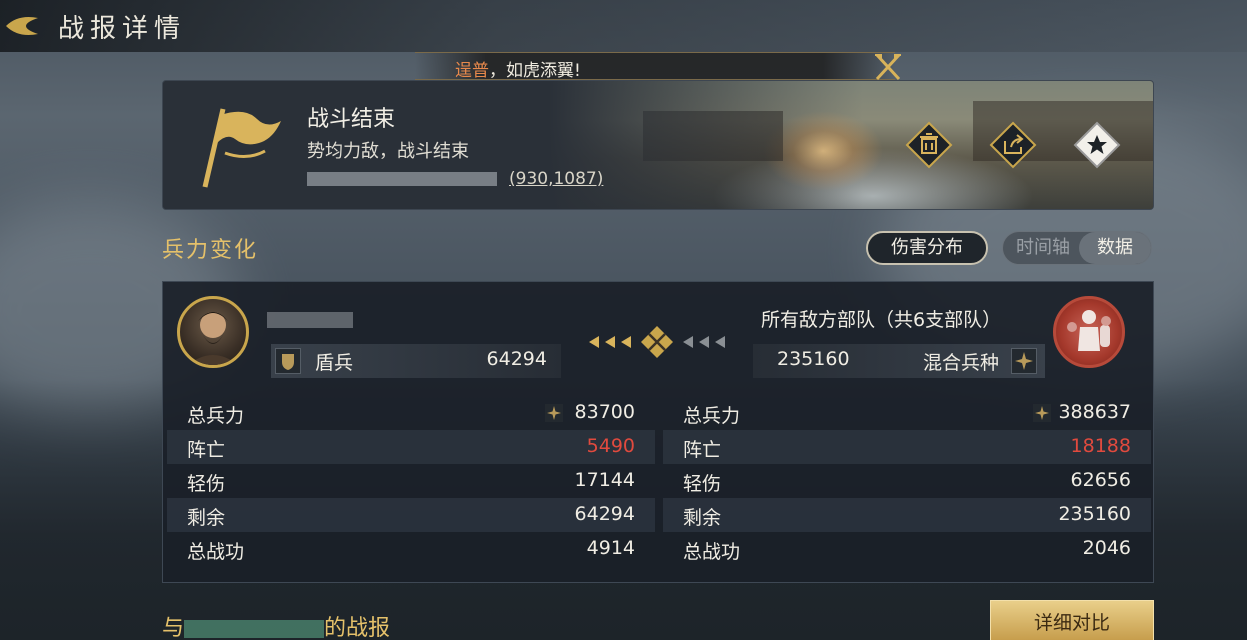  What do you see at coordinates (254, 629) in the screenshot?
I see `redacted-opponent-name` at bounding box center [254, 629].